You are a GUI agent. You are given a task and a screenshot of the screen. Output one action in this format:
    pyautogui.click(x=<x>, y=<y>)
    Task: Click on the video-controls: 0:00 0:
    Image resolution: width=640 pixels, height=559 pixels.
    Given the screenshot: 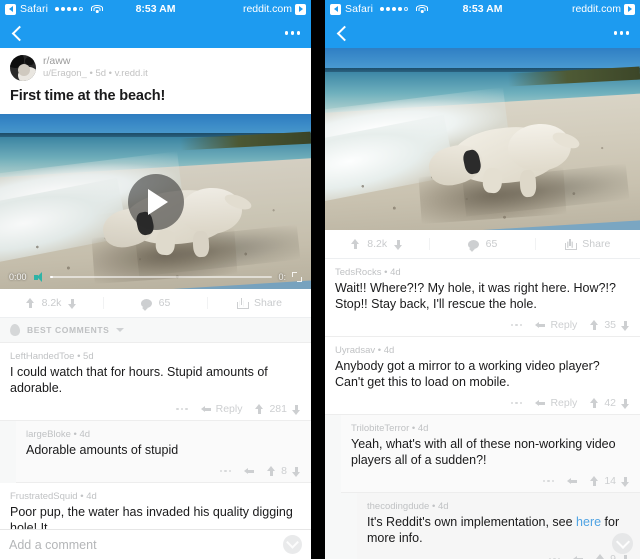 What is the action you would take?
    pyautogui.click(x=155, y=277)
    